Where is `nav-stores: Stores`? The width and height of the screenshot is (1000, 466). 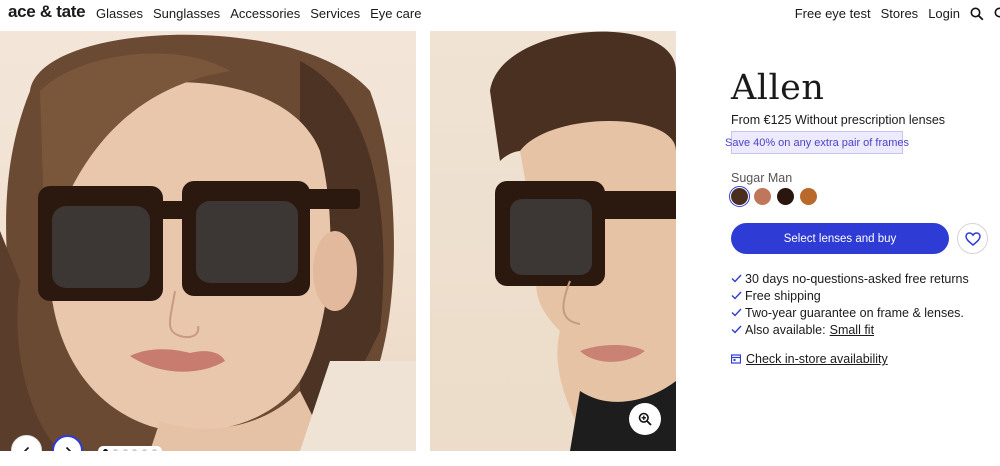 nav-stores: Stores is located at coordinates (900, 13).